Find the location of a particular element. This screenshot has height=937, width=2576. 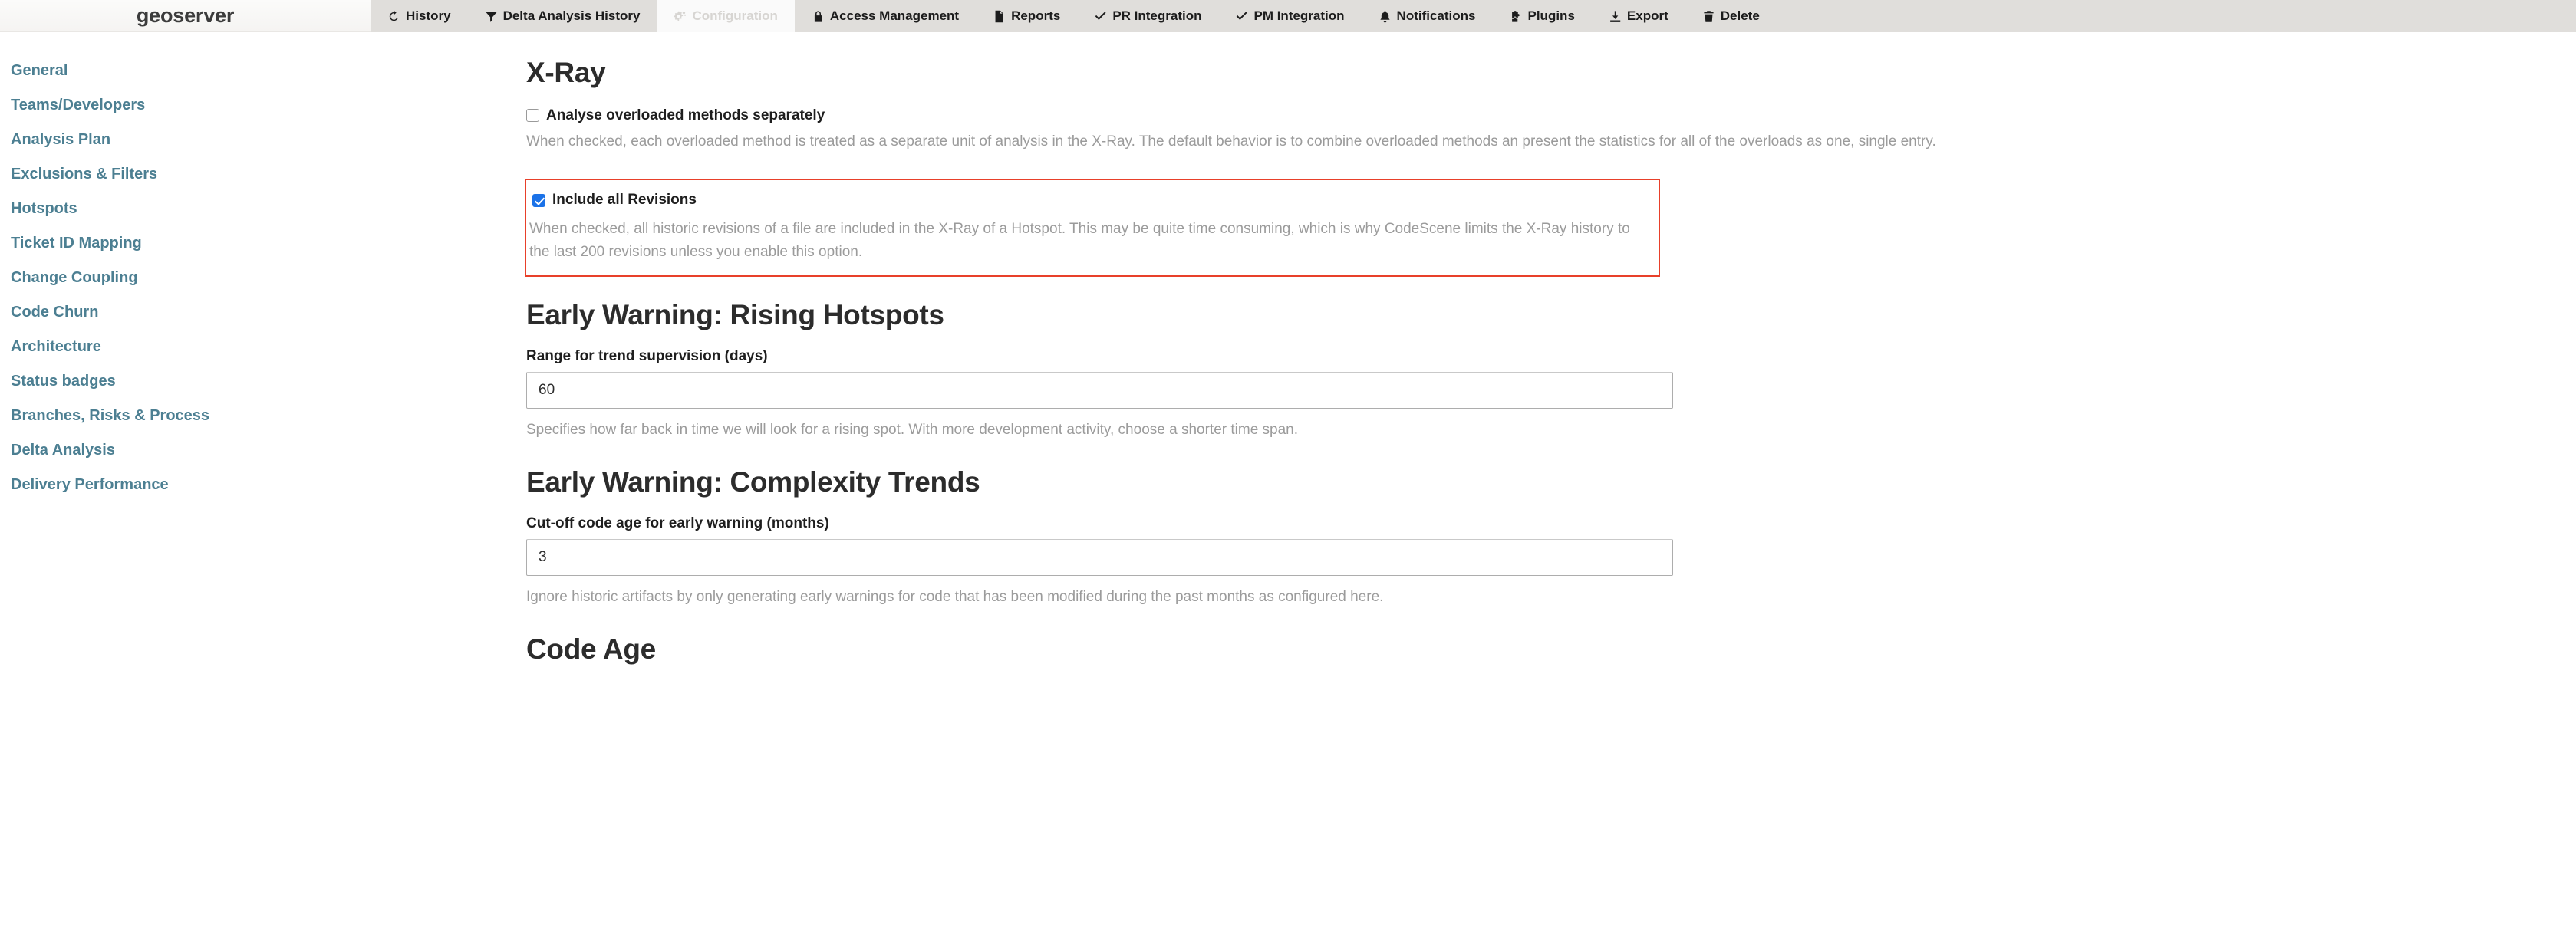

nav-item-configuration: Configuration is located at coordinates (726, 16).